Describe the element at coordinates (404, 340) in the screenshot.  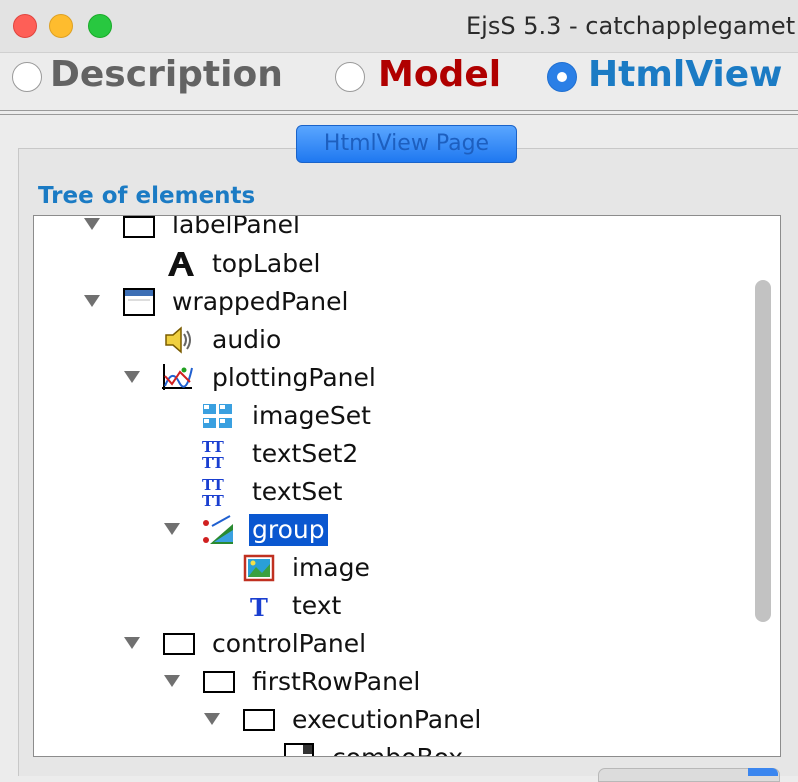
I see `tree-row-audio: audio` at that location.